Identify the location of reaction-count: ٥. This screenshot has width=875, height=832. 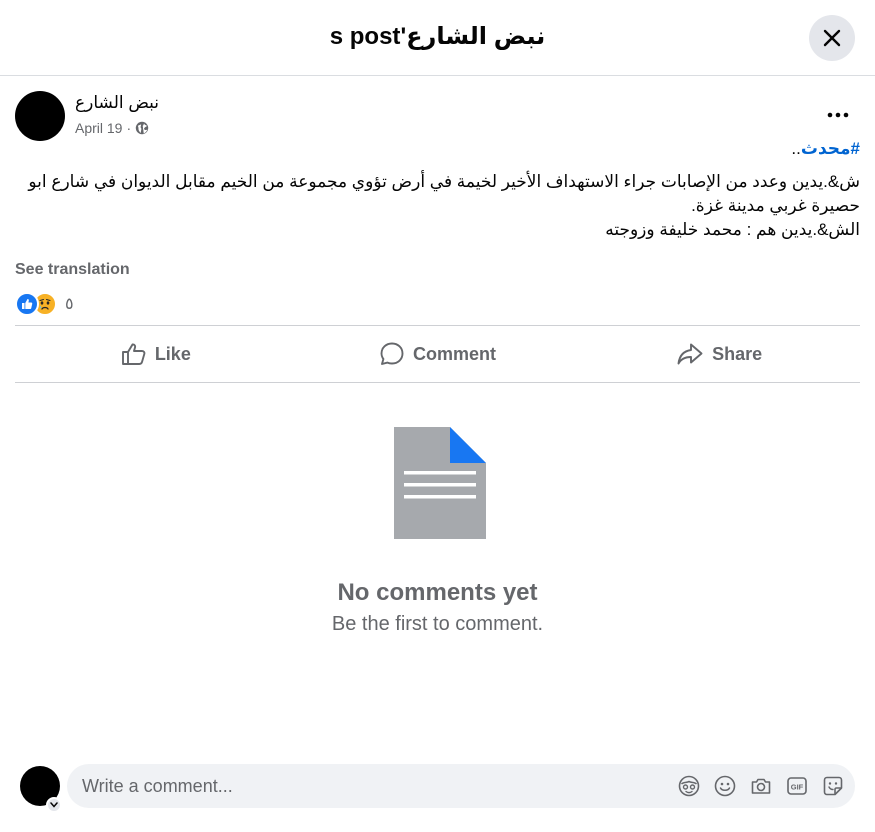
(69, 304).